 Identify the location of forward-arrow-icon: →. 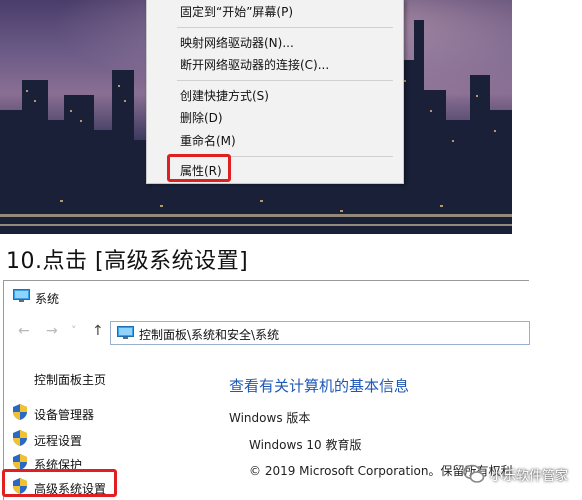
(52, 331).